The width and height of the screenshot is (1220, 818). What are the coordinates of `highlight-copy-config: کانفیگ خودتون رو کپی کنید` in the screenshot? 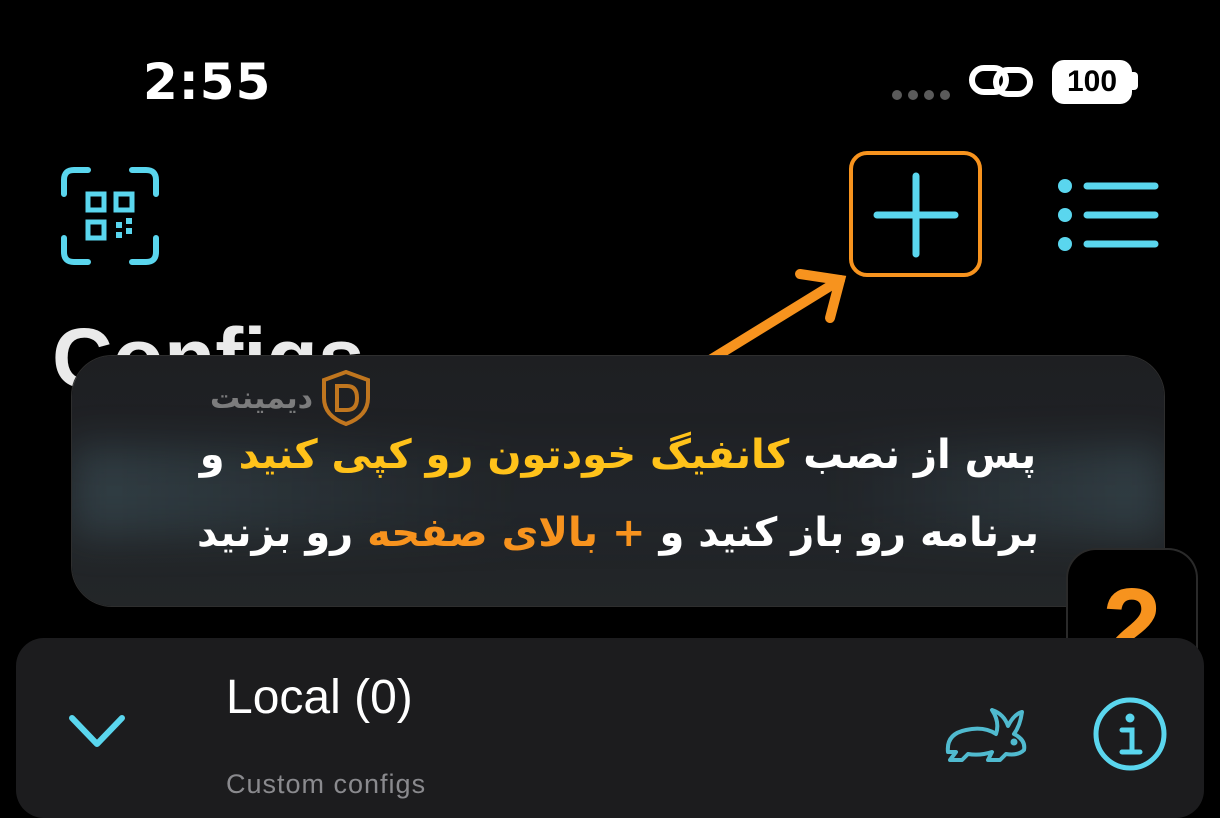 It's located at (514, 455).